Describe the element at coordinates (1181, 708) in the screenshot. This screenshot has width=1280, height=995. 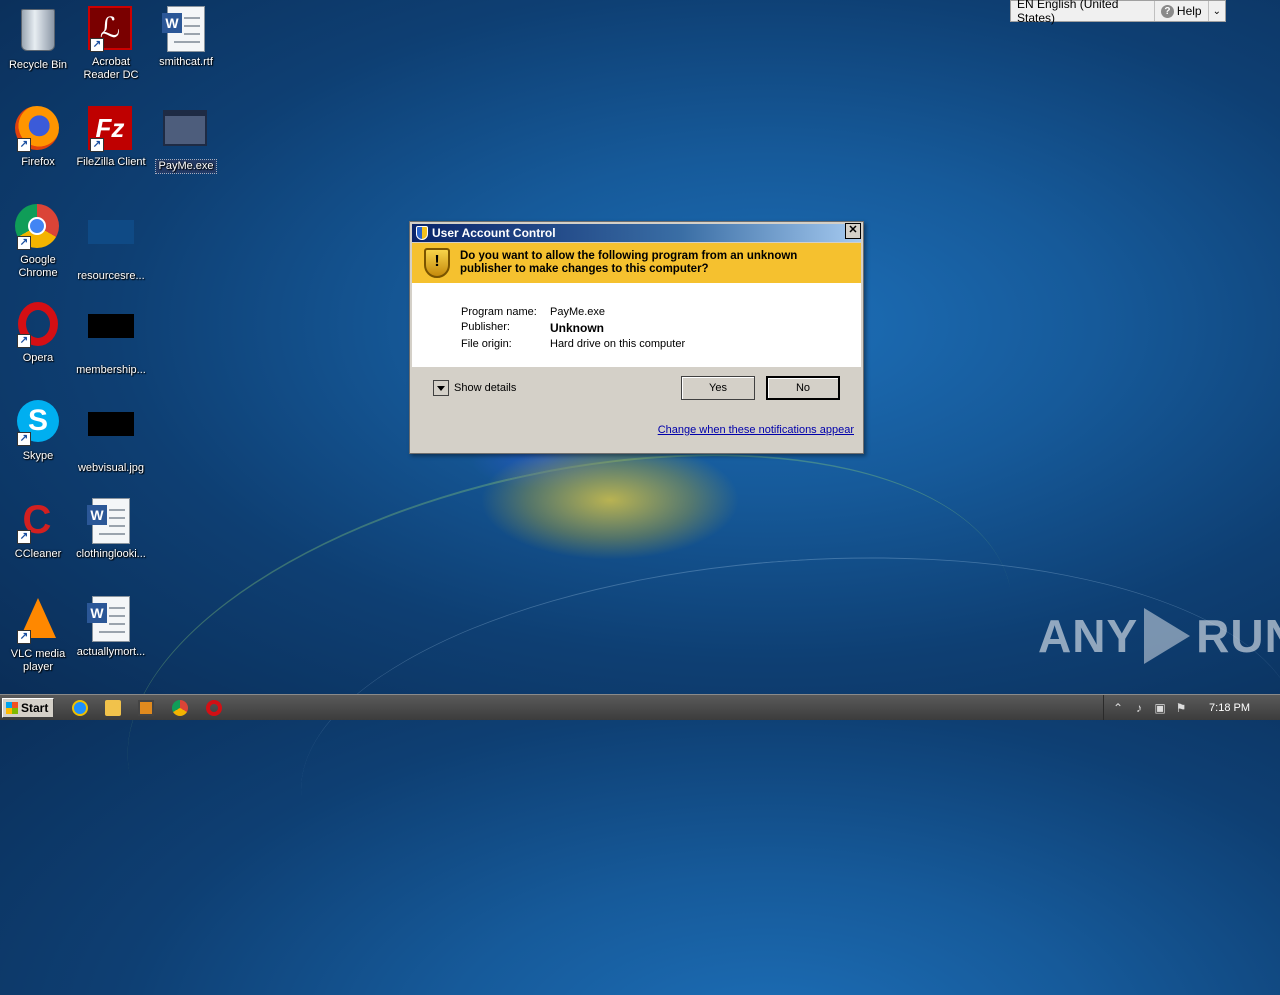
I see `action-center-flag-icon: ⚑` at that location.